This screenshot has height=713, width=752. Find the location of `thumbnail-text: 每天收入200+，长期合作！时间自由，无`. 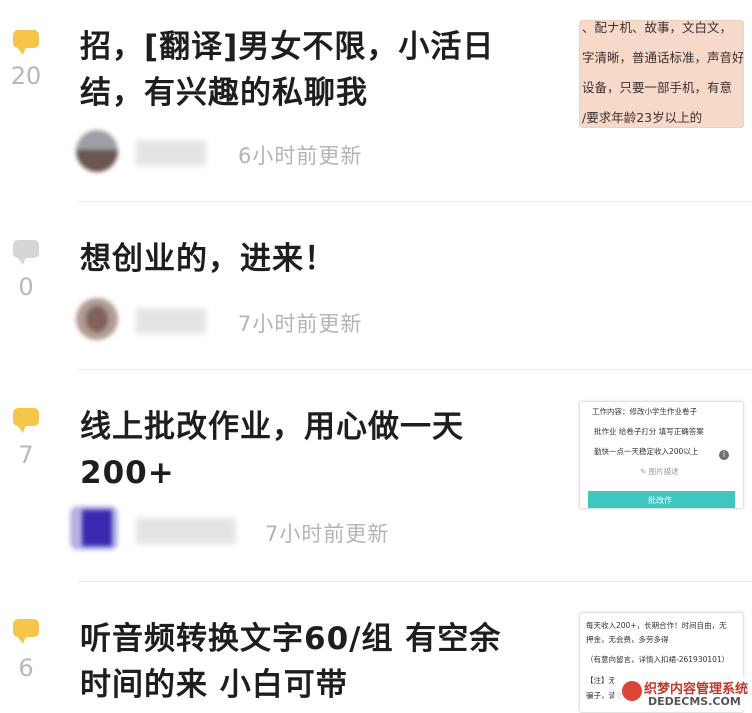

thumbnail-text: 每天收入200+，长期合作！时间自由，无 is located at coordinates (656, 625).